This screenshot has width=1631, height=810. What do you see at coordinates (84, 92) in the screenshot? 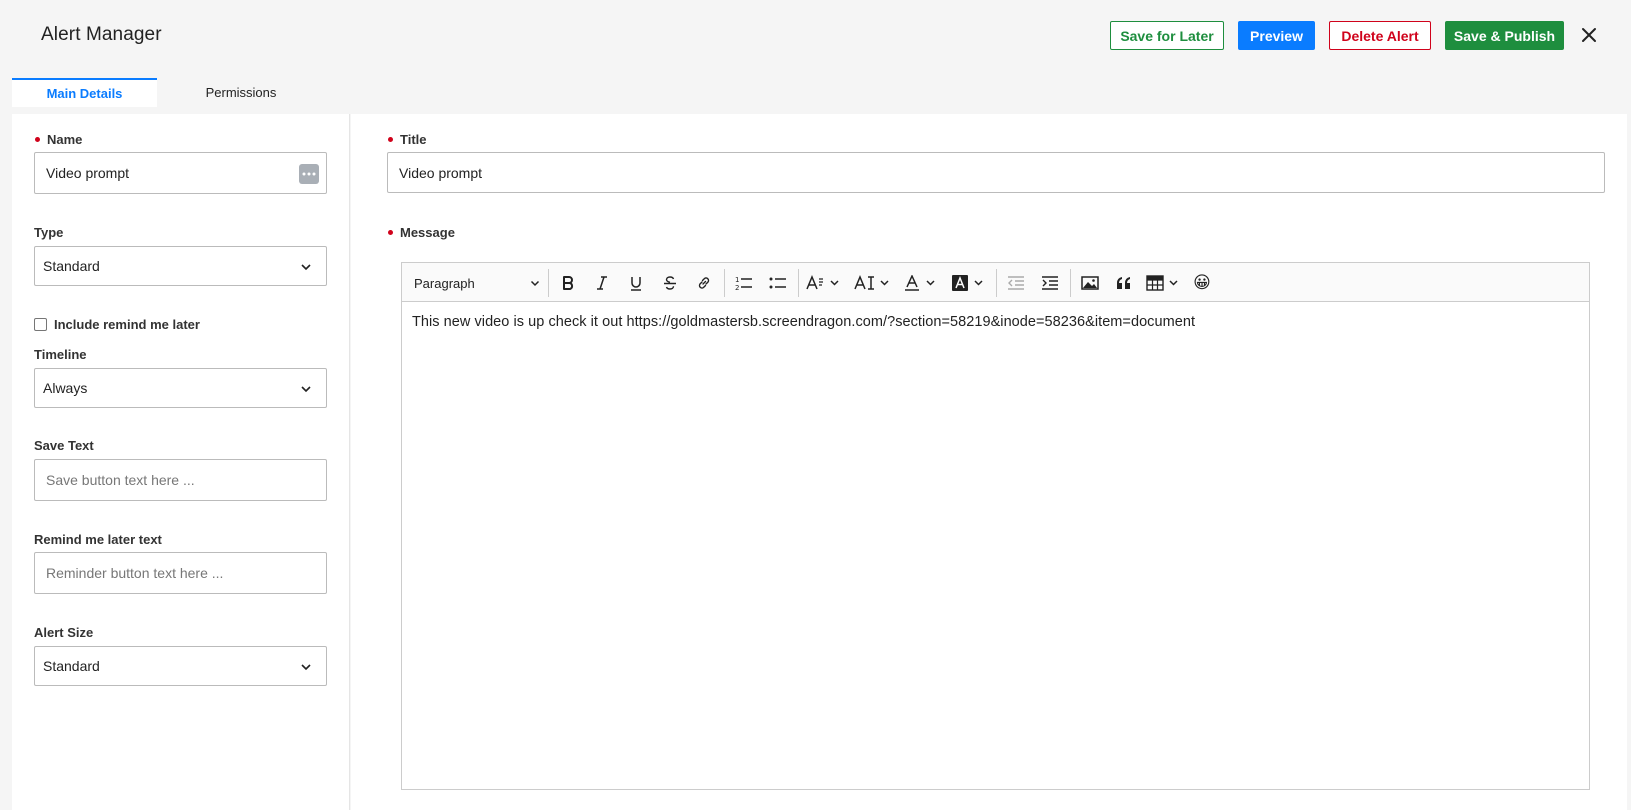
I see `tab-main-details: Main Details` at bounding box center [84, 92].